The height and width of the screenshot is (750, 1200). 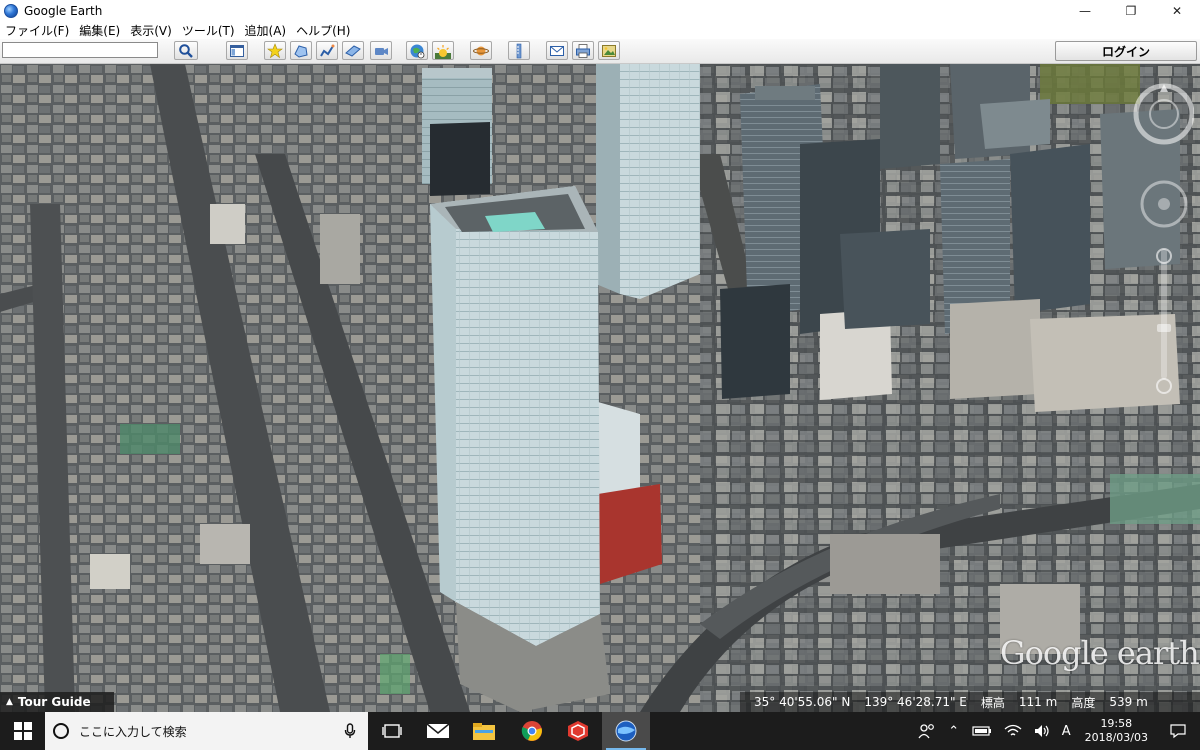 I want to click on volume-icon, so click(x=1041, y=731).